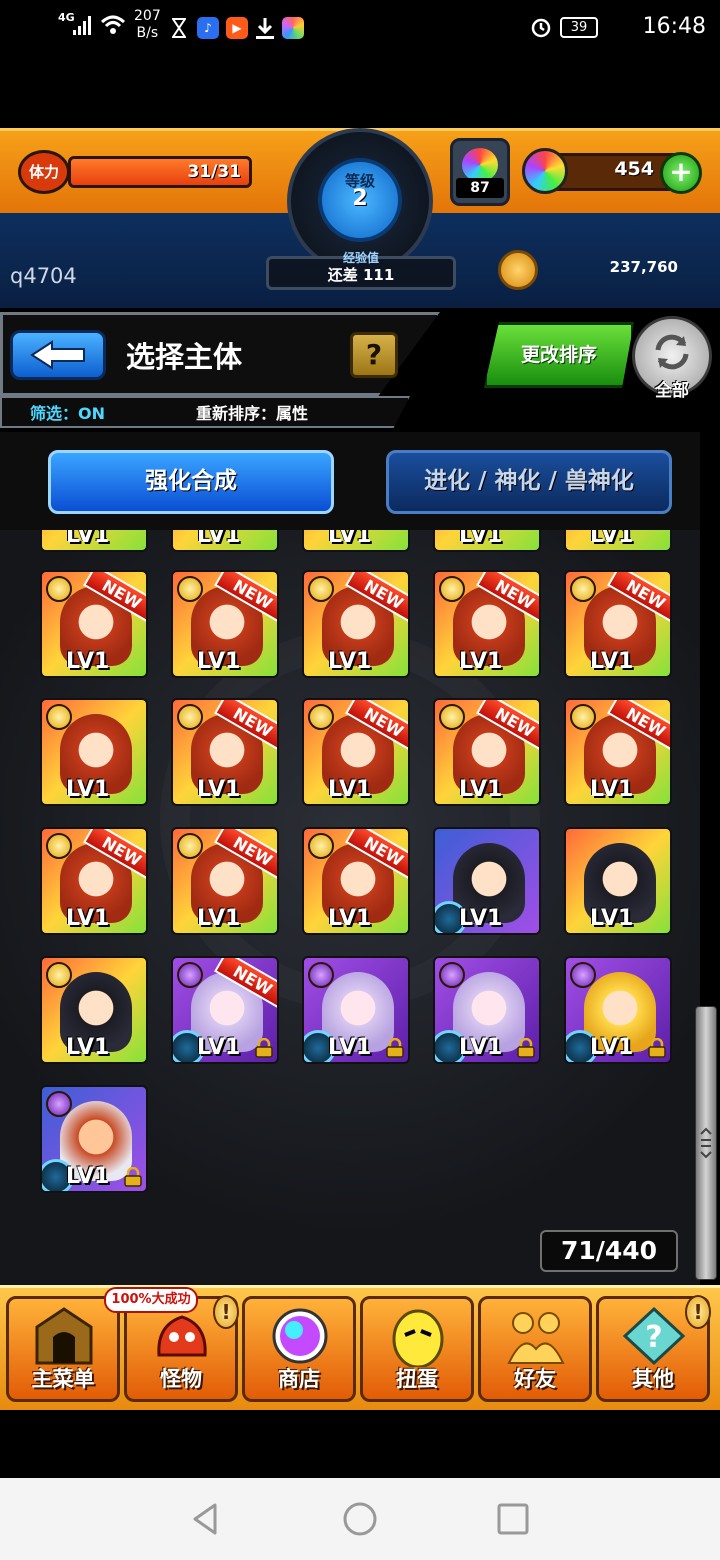 The width and height of the screenshot is (720, 1560). What do you see at coordinates (63, 1379) in the screenshot?
I see `menu-label: 主菜单` at bounding box center [63, 1379].